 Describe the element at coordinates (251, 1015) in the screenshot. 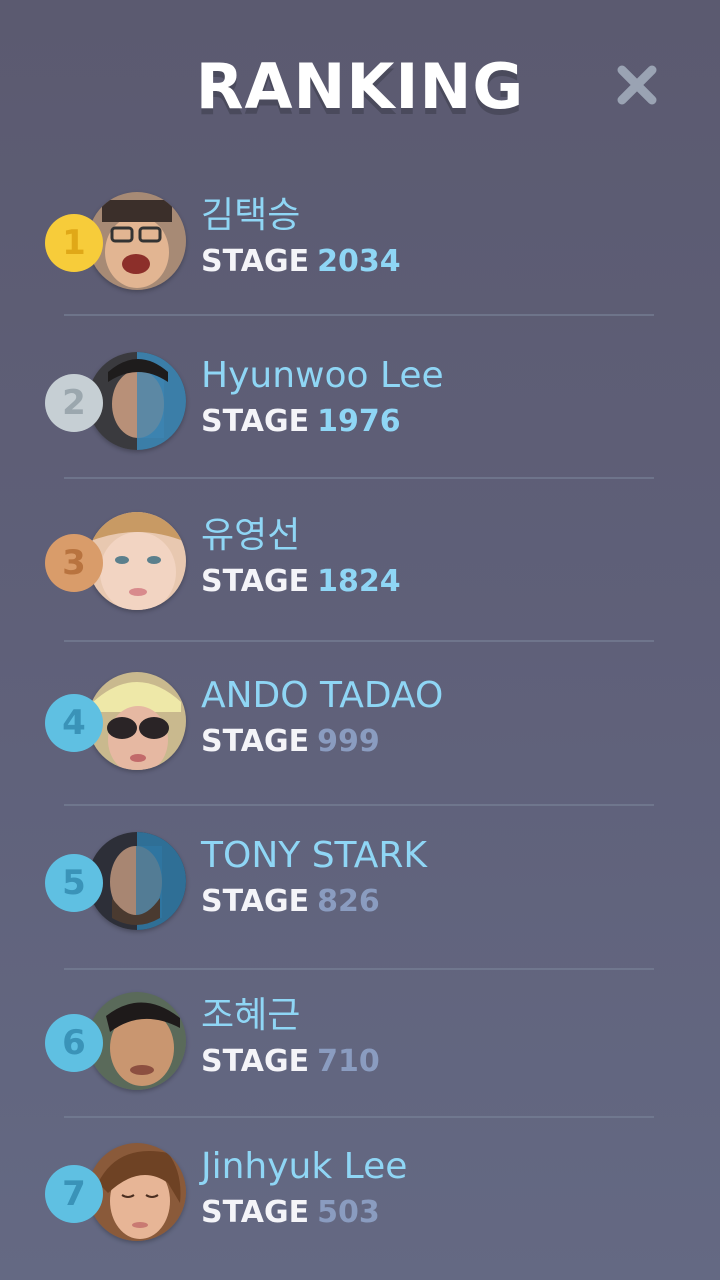

I see `player-name: 조혜근` at that location.